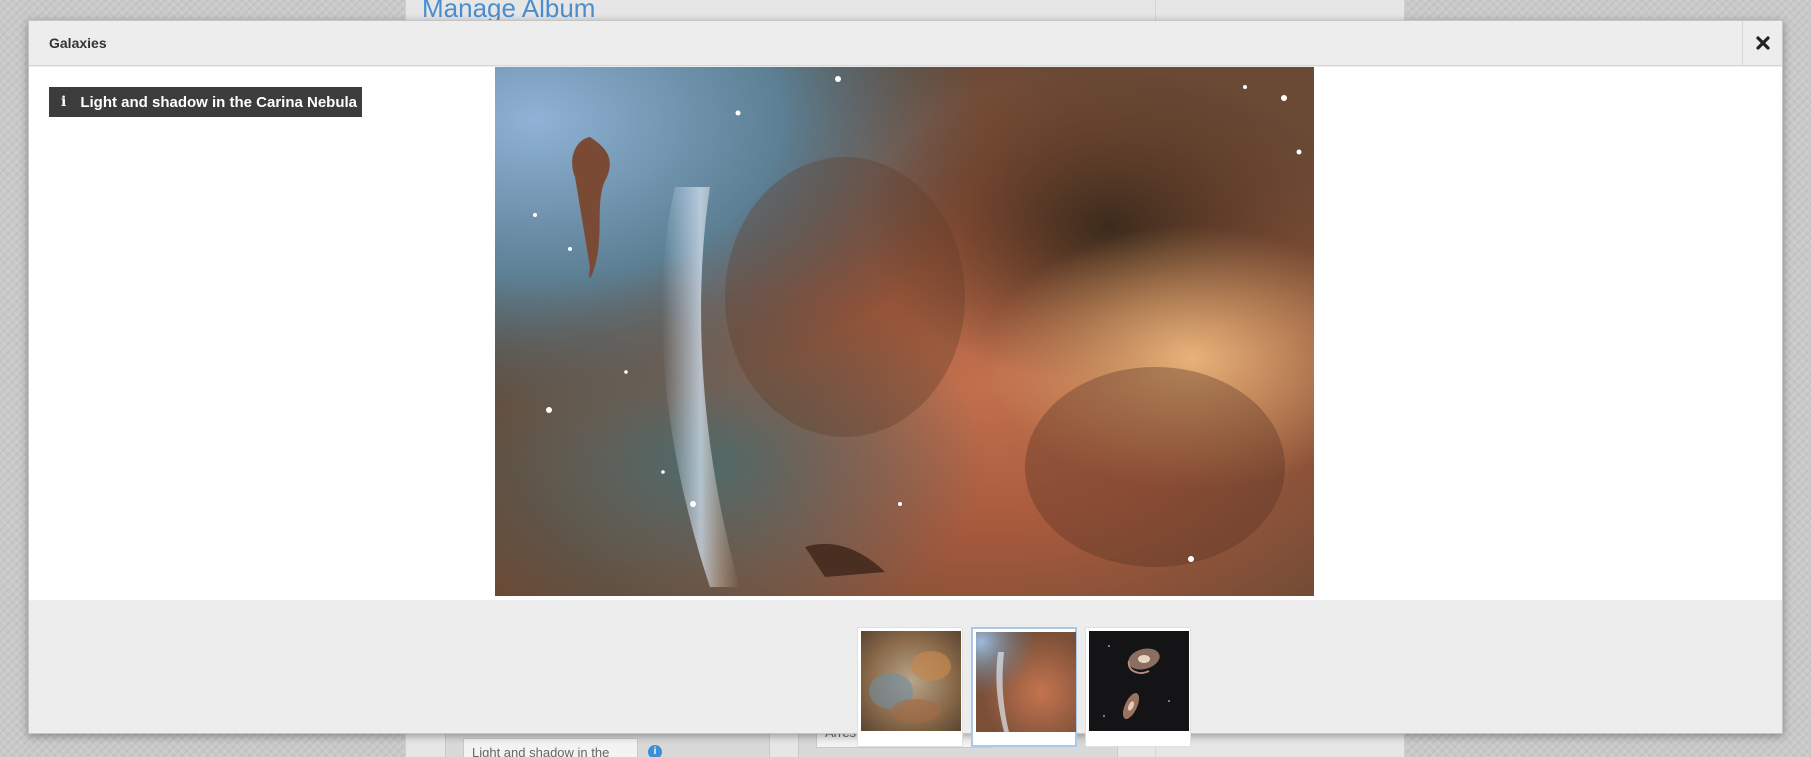 The image size is (1811, 757). Describe the element at coordinates (655, 751) in the screenshot. I see `background-info-icon: i` at that location.